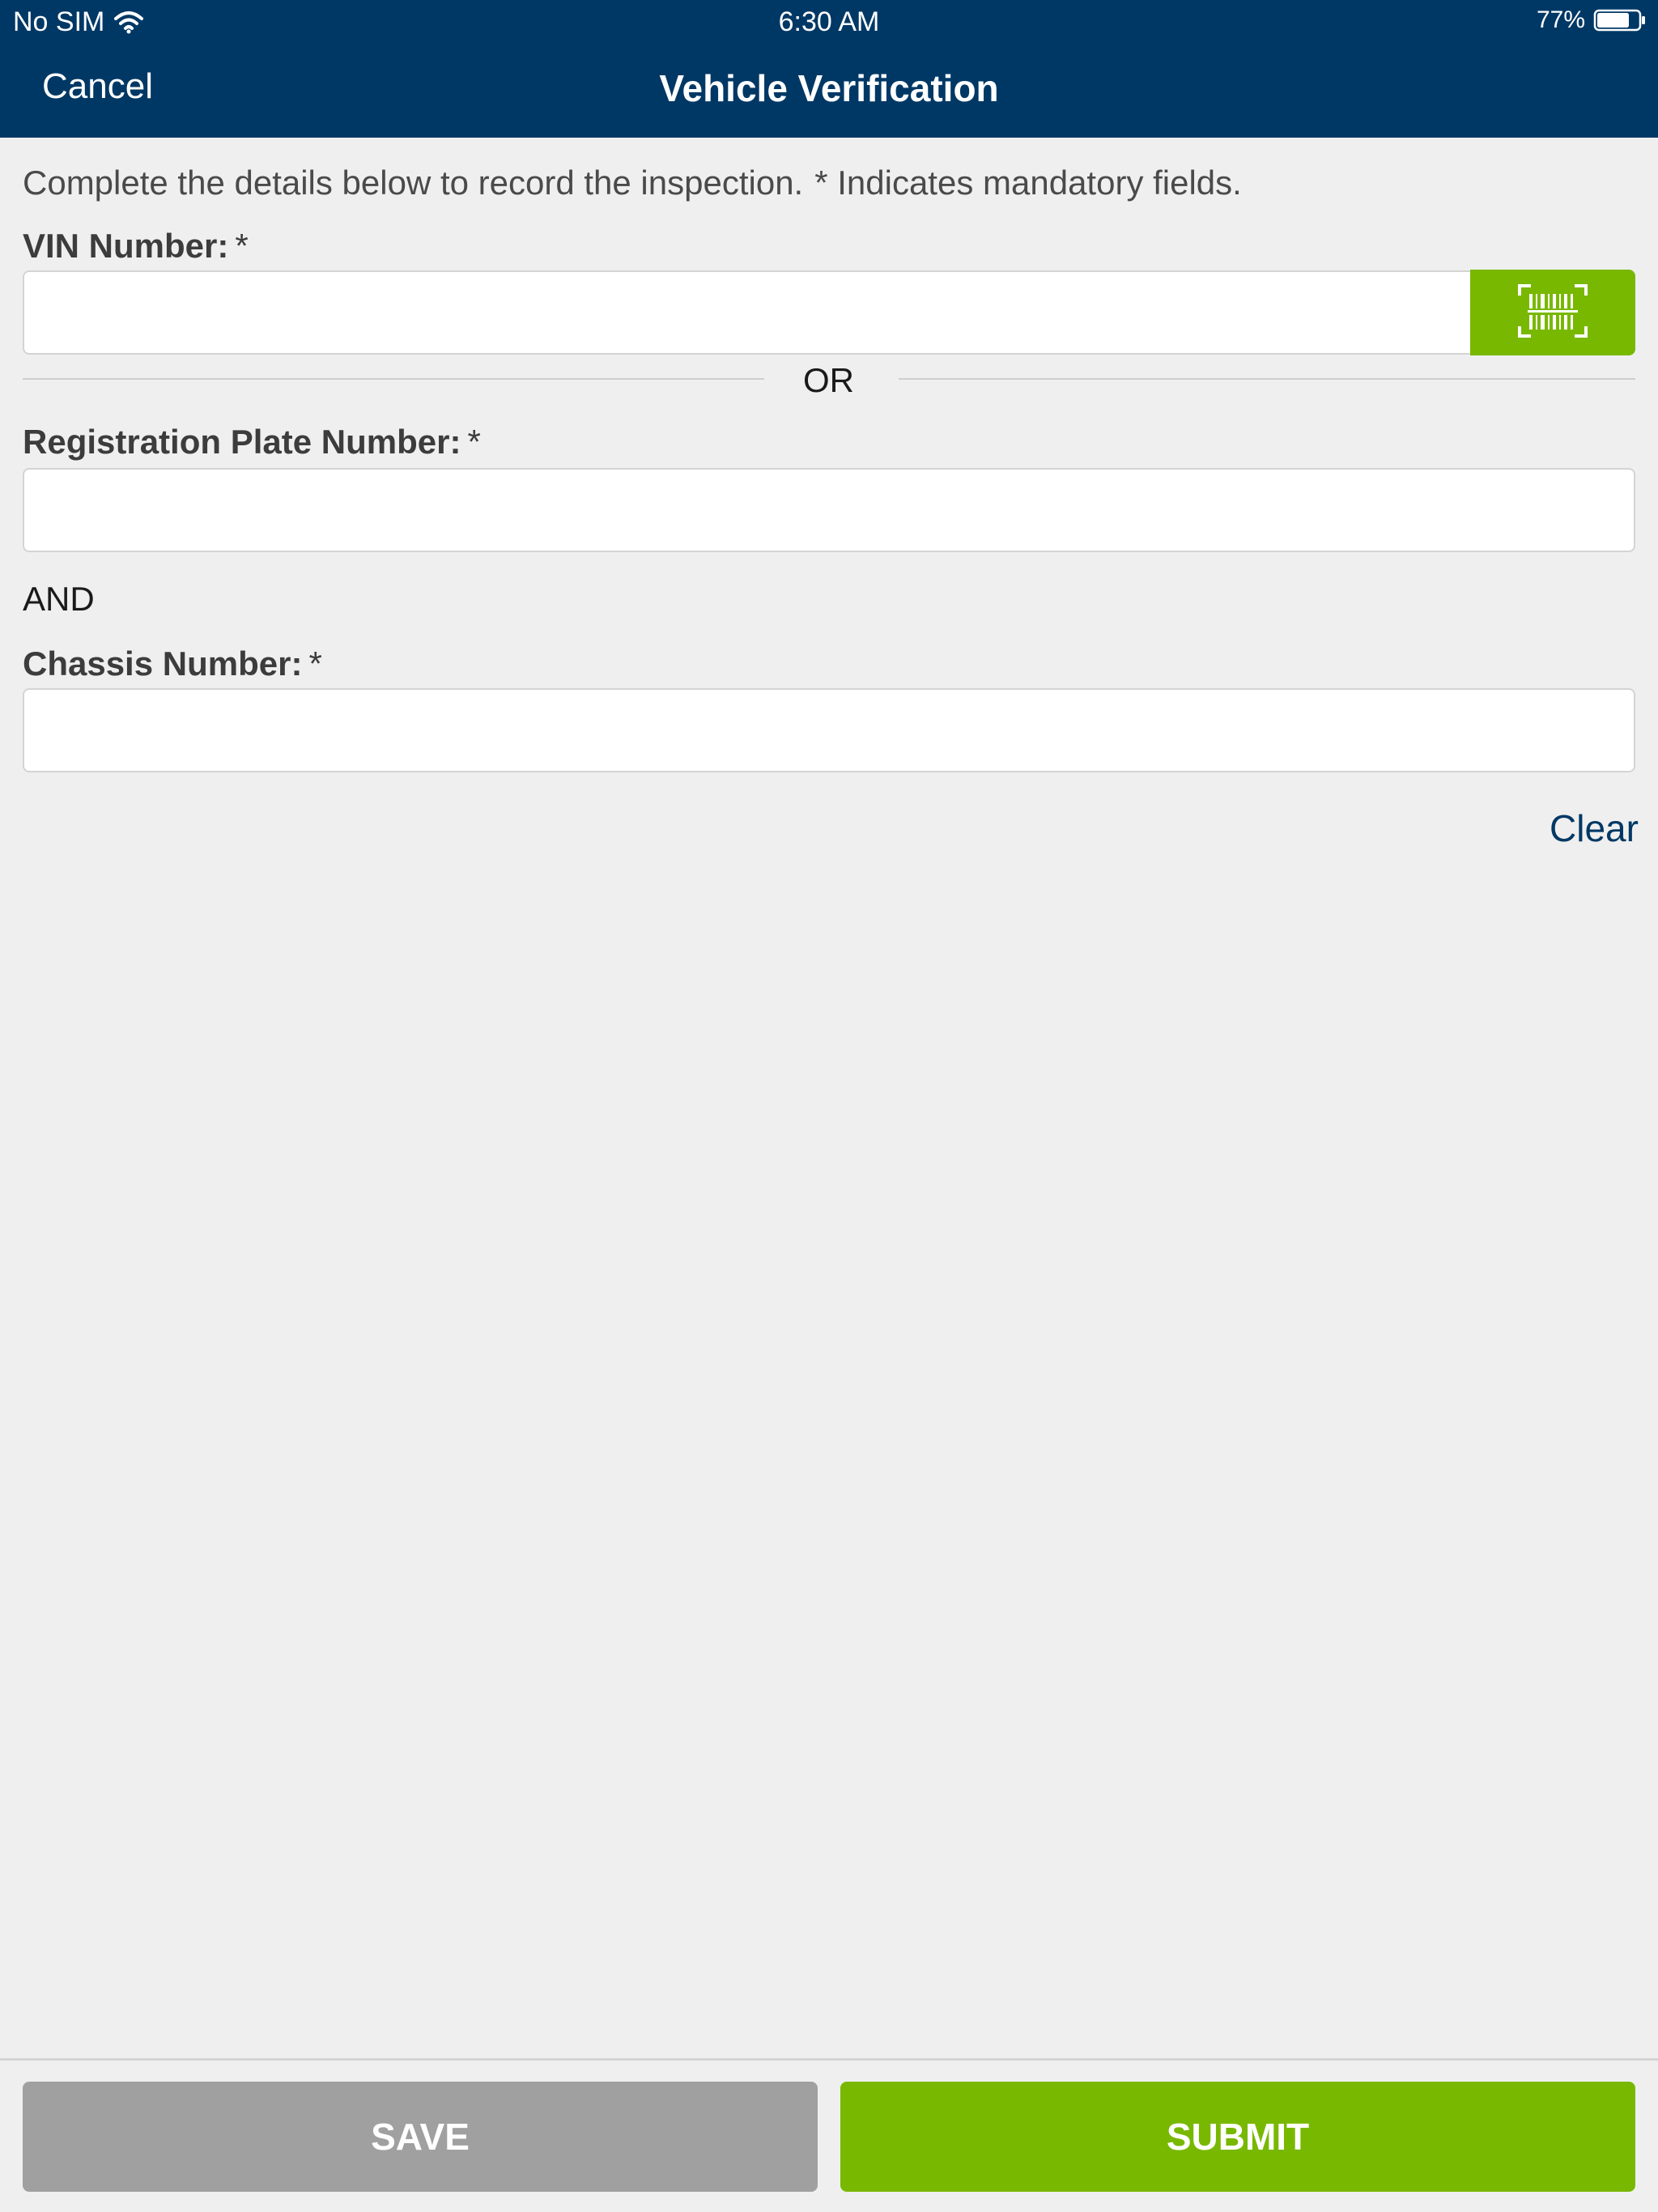  I want to click on chassis-label-text: Chassis Number:, so click(163, 664).